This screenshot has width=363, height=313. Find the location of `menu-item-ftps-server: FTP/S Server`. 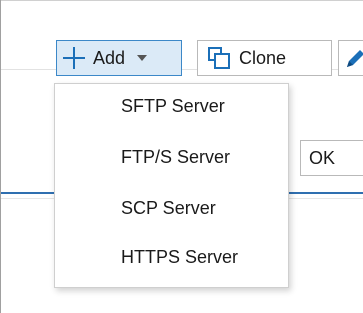

menu-item-ftps-server: FTP/S Server is located at coordinates (175, 157).